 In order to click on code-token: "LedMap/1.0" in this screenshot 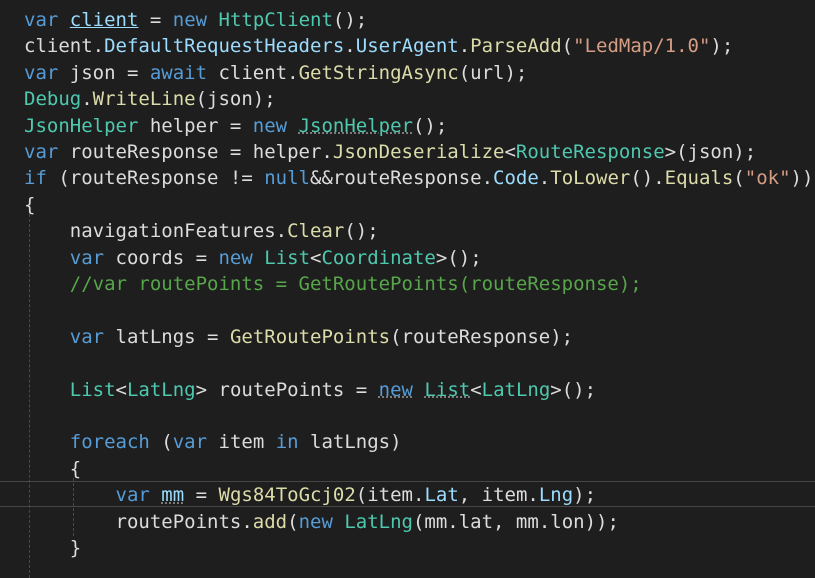, I will do `click(642, 46)`.